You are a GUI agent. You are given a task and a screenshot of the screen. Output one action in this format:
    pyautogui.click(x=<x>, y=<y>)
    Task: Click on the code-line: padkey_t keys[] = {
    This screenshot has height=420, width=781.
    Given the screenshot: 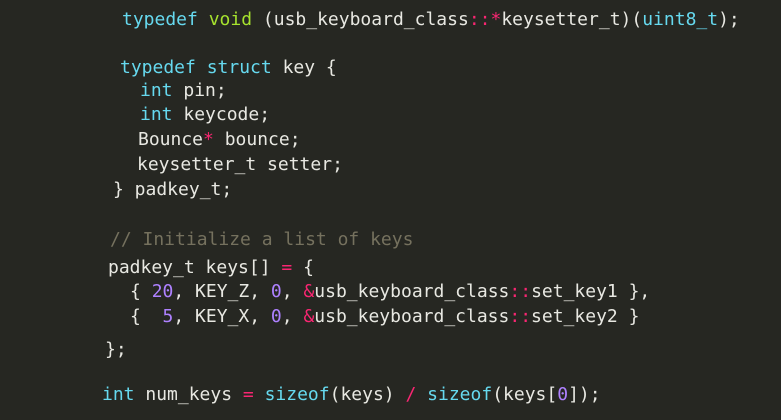 What is the action you would take?
    pyautogui.click(x=211, y=268)
    